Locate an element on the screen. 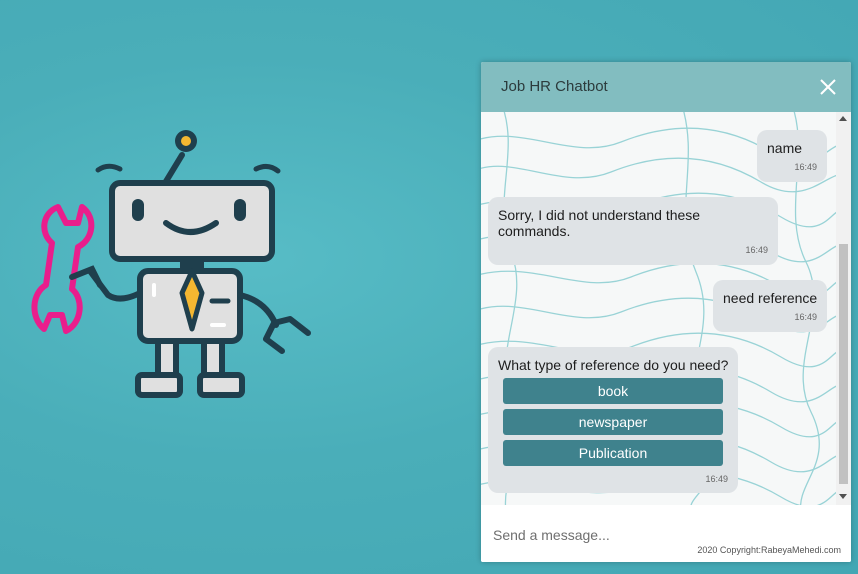 The height and width of the screenshot is (574, 858). wrench-icon is located at coordinates (63, 269).